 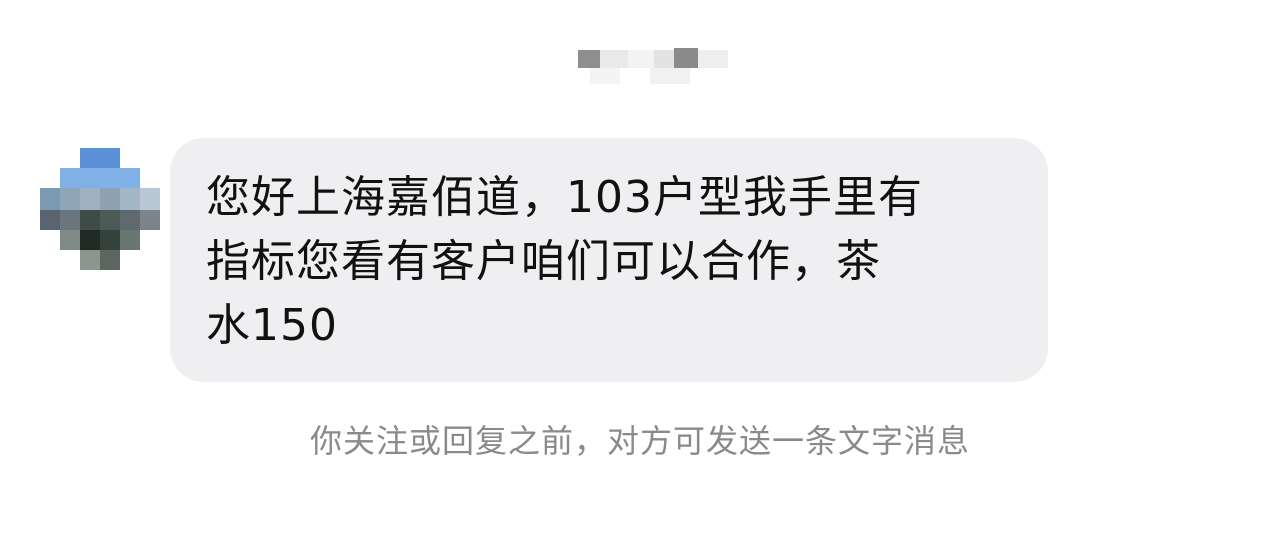 What do you see at coordinates (272, 325) in the screenshot?
I see `message-line: 水150` at bounding box center [272, 325].